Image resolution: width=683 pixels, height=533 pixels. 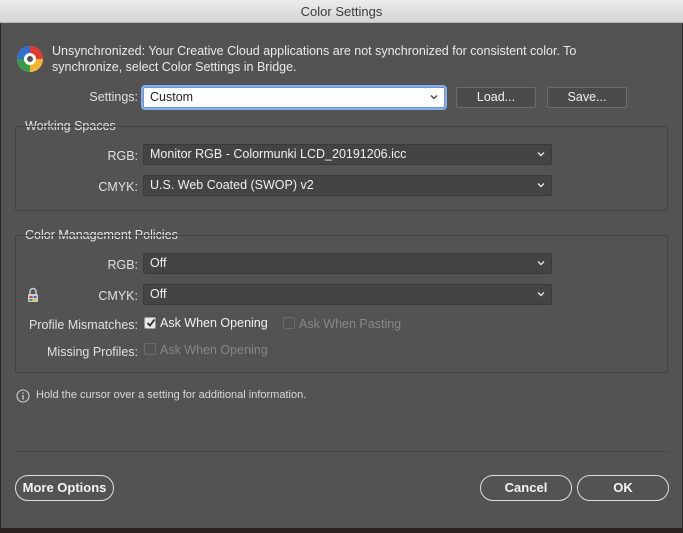 What do you see at coordinates (347, 294) in the screenshot?
I see `policy-cmyk-select: Off` at bounding box center [347, 294].